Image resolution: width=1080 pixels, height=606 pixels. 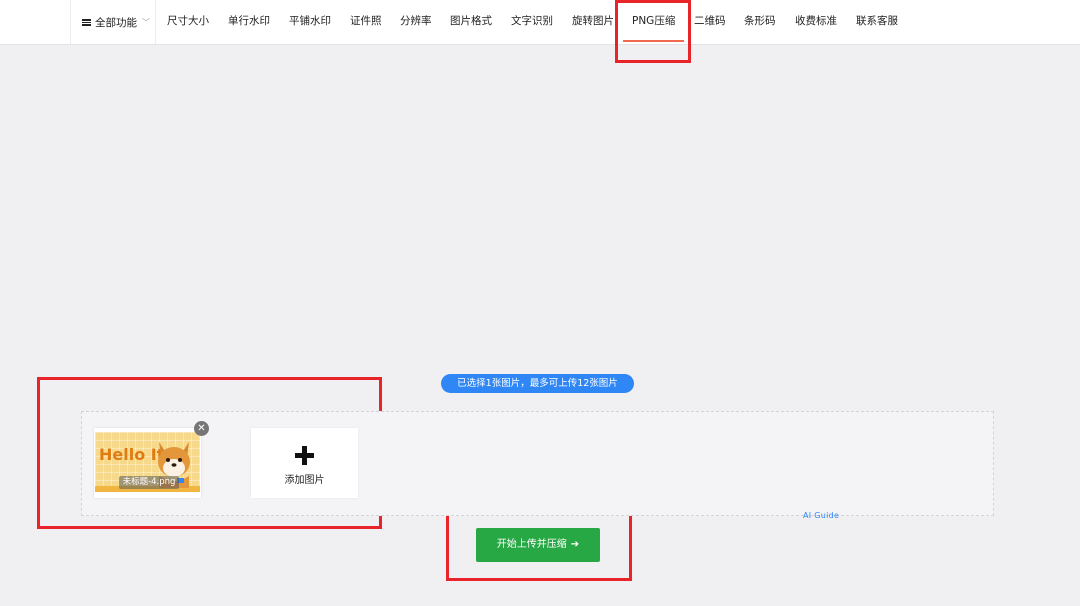 What do you see at coordinates (575, 544) in the screenshot?
I see `arrow-right-icon: ➔` at bounding box center [575, 544].